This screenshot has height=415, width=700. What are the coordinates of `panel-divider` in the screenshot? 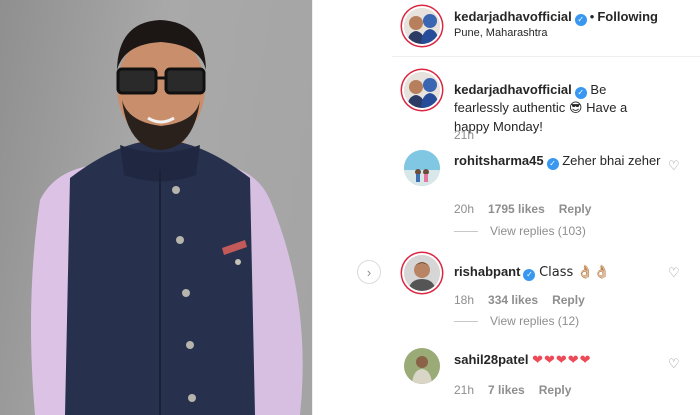 It's located at (312, 207).